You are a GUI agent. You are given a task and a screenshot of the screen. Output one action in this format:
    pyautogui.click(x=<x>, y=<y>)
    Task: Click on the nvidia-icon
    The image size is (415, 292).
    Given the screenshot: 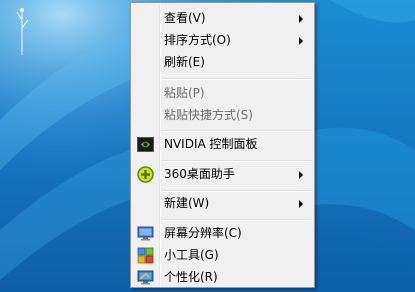 What is the action you would take?
    pyautogui.click(x=145, y=144)
    